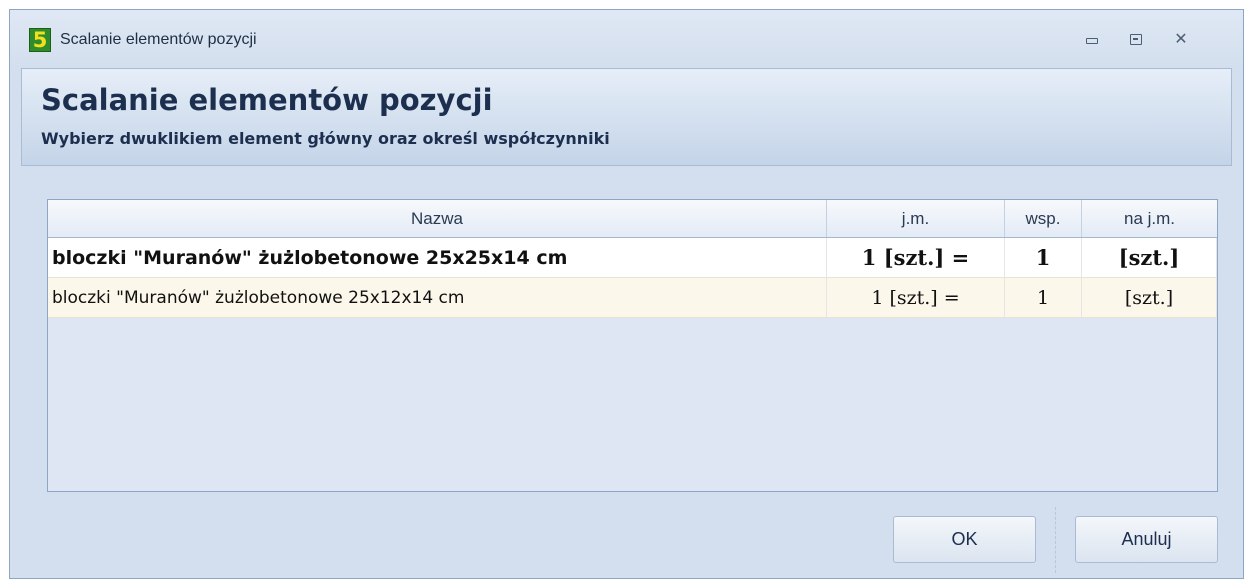 Image resolution: width=1244 pixels, height=579 pixels. Describe the element at coordinates (1055, 540) in the screenshot. I see `button-separator` at that location.